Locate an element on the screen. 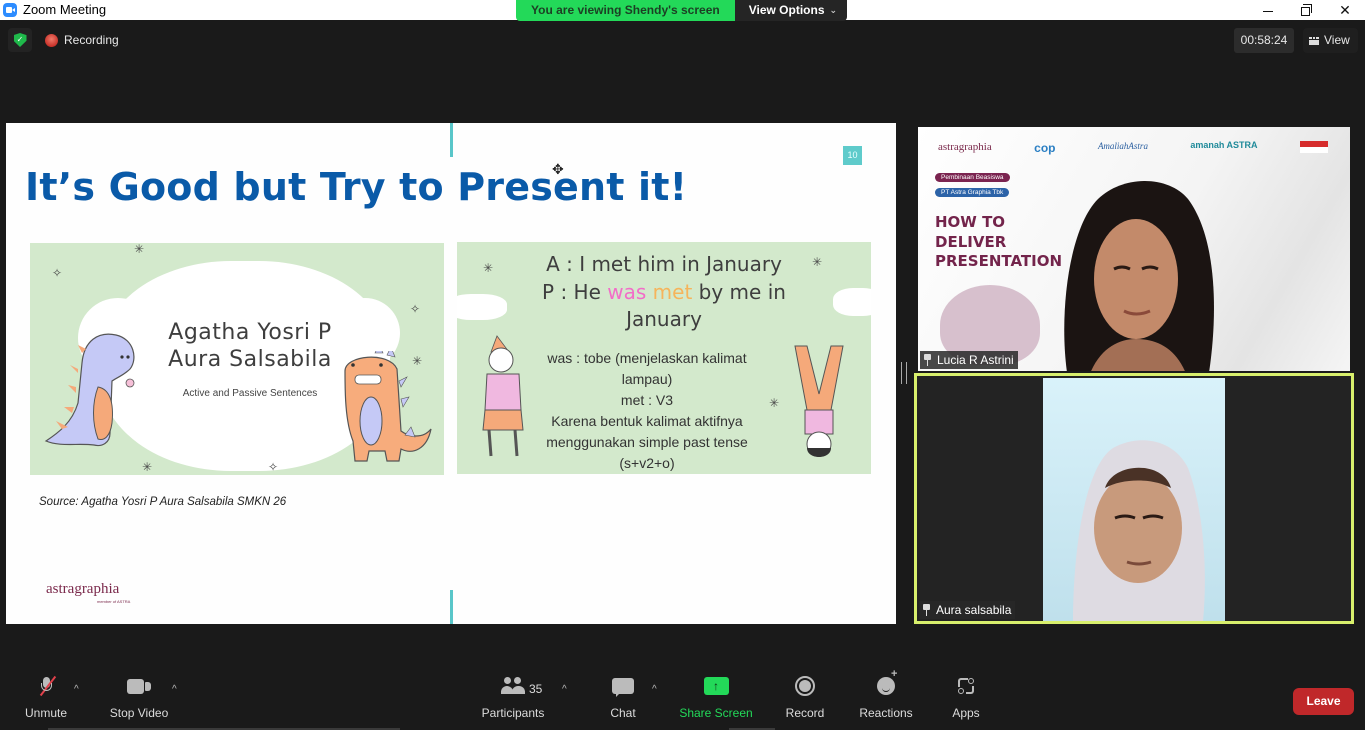 This screenshot has height=730, width=1365. view-button: View is located at coordinates (1330, 40).